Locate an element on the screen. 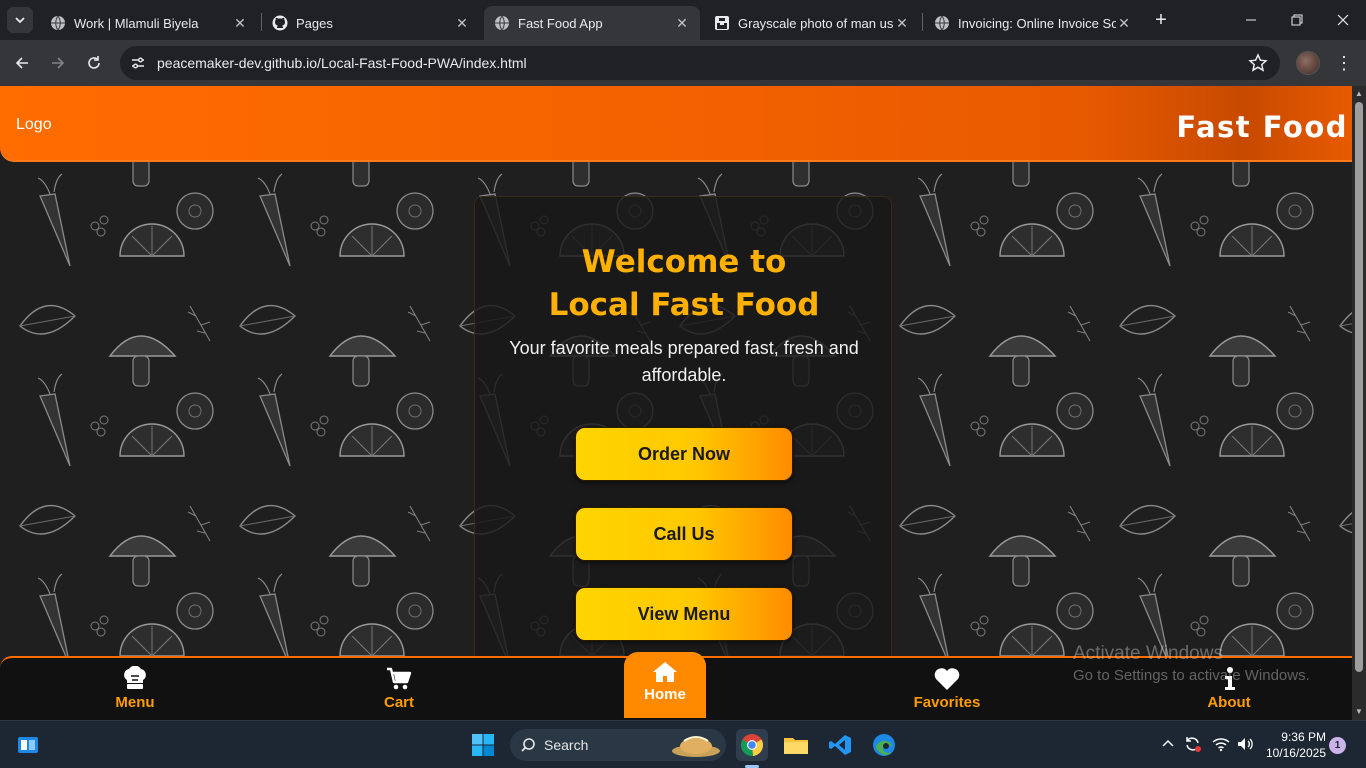 This screenshot has height=768, width=1366. close-icon is located at coordinates (1343, 20).